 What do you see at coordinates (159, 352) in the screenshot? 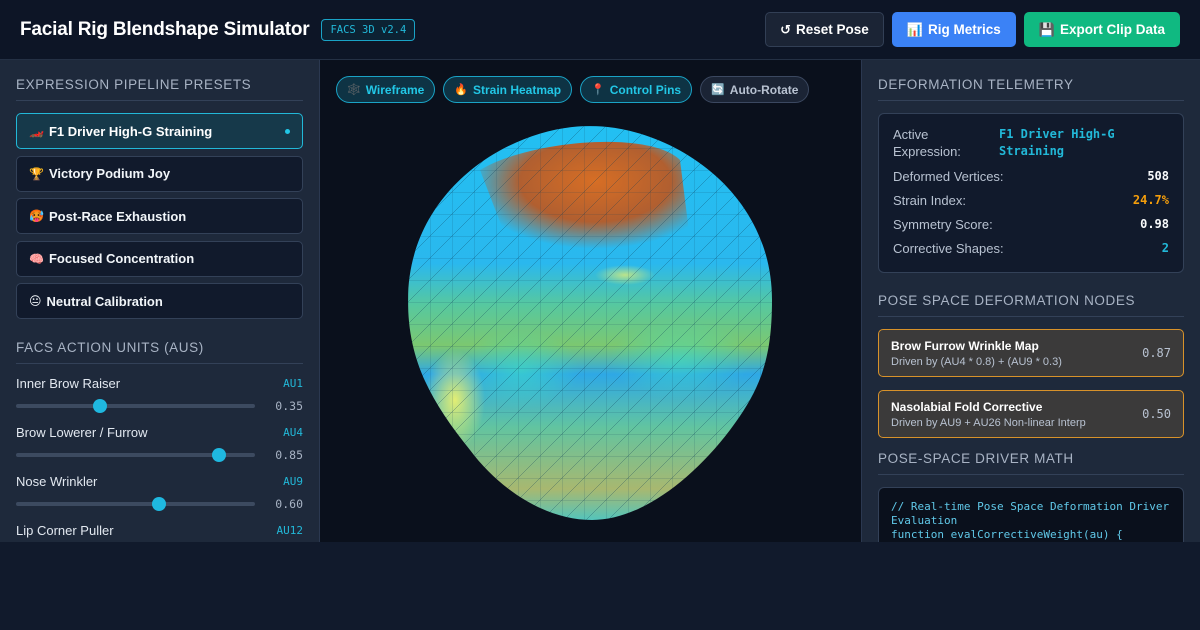
I see `action-units-heading: FACS Action Units (AUs)` at bounding box center [159, 352].